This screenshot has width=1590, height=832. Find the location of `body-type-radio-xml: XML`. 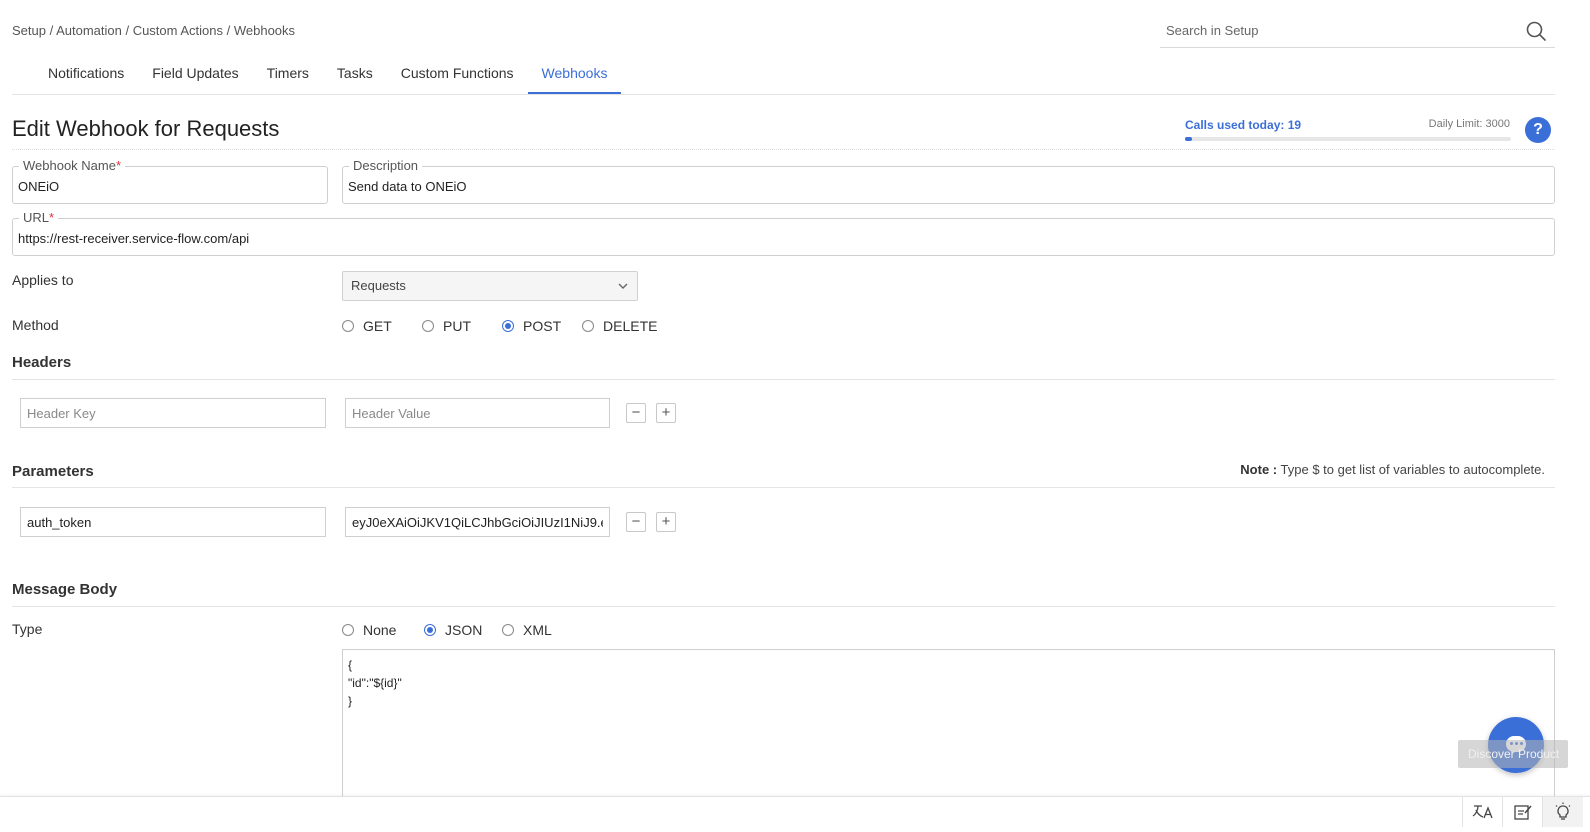

body-type-radio-xml: XML is located at coordinates (537, 630).